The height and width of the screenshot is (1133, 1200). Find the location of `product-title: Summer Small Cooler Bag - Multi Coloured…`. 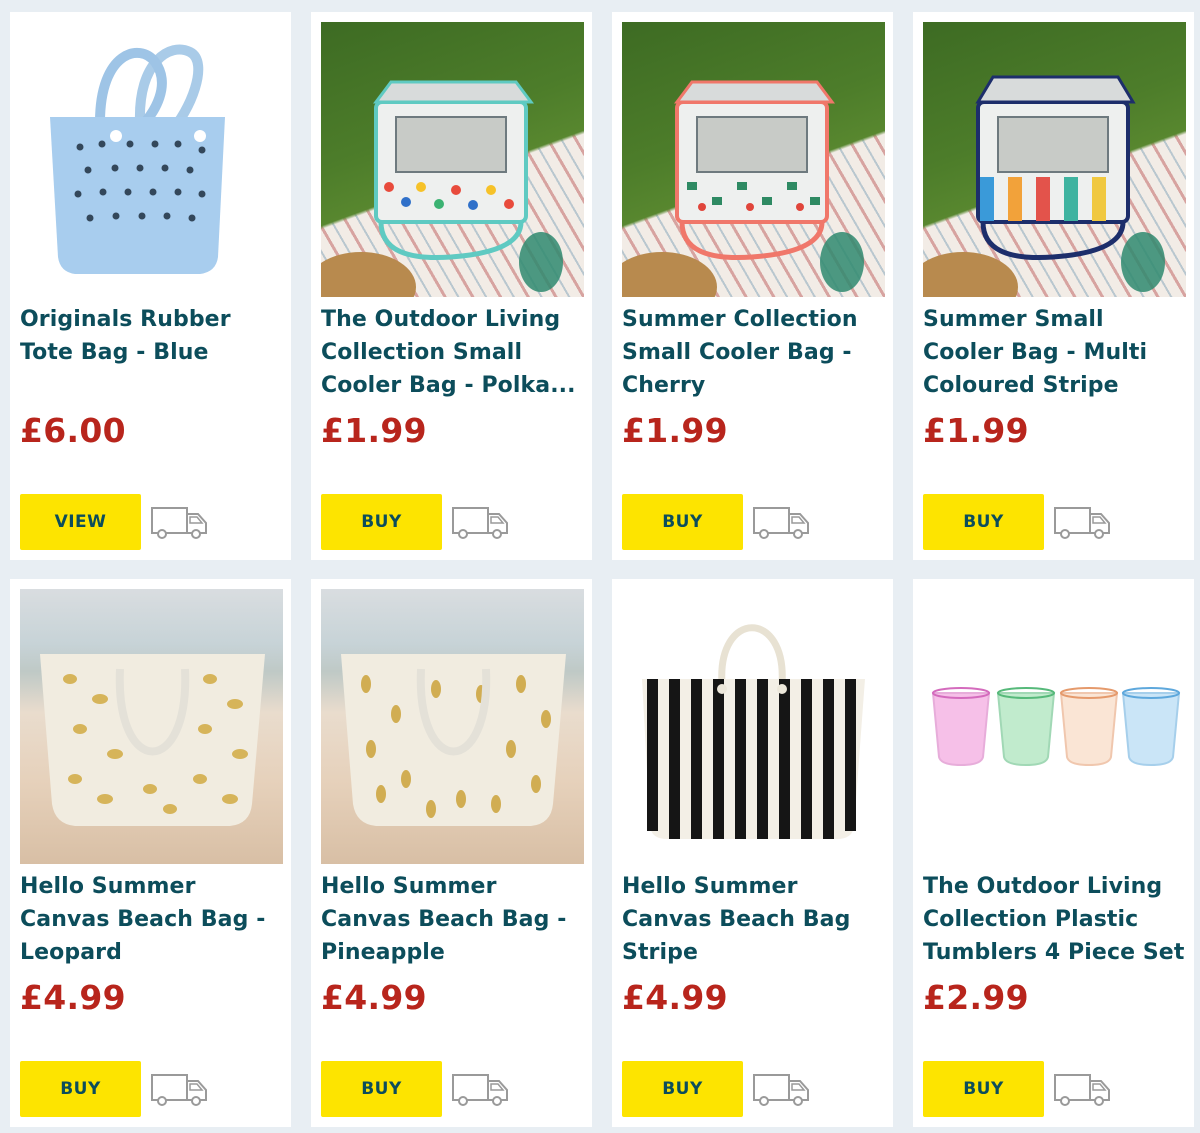

product-title: Summer Small Cooler Bag - Multi Coloured… is located at coordinates (1054, 352).